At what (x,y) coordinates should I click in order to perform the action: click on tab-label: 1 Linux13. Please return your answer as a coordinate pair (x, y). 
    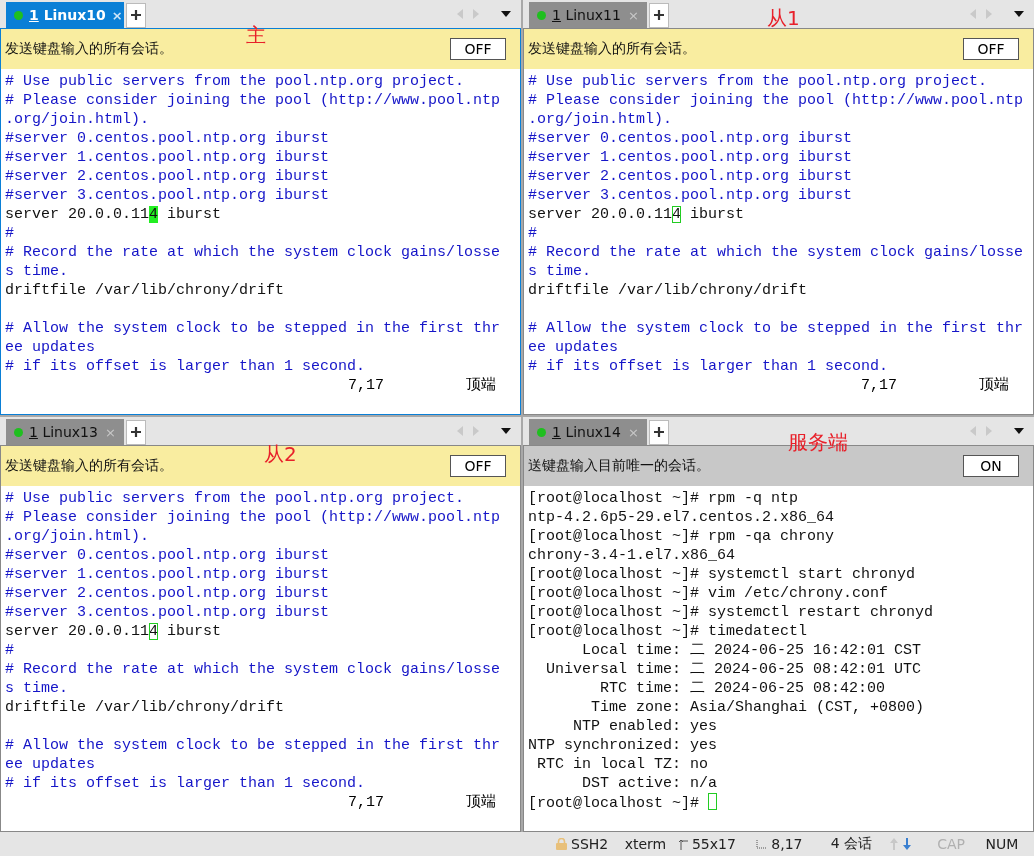
    Looking at the image, I should click on (64, 432).